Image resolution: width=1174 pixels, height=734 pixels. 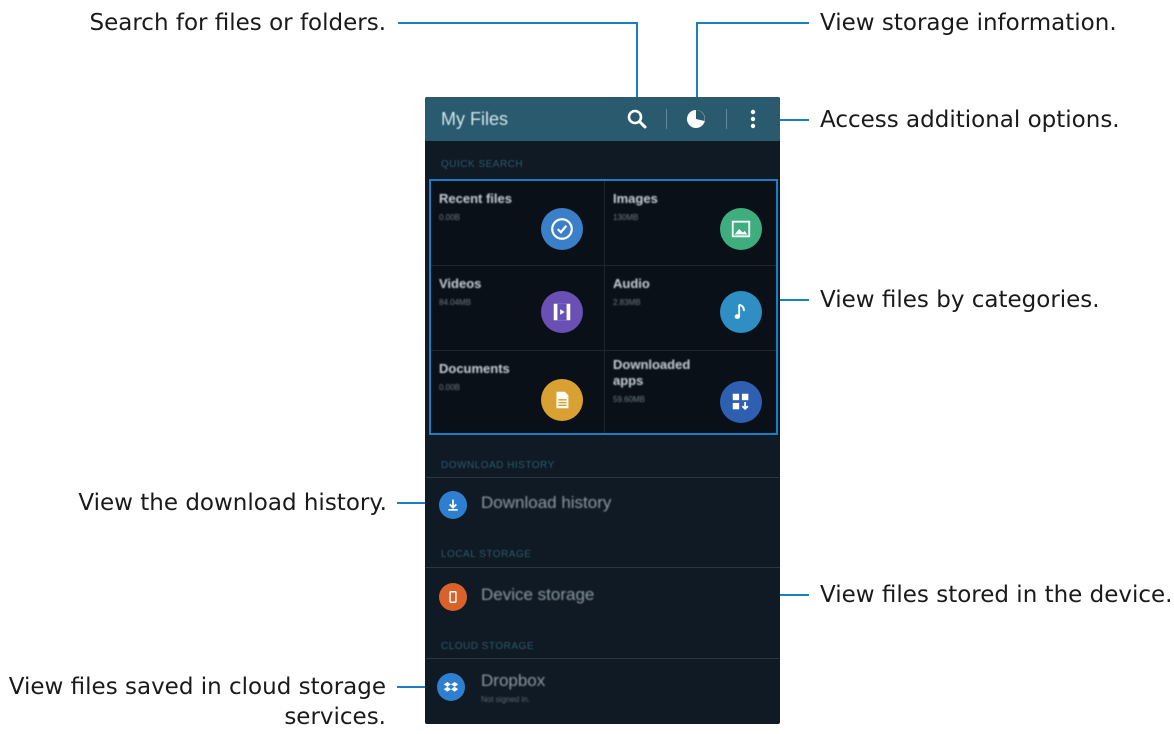 I want to click on callout-more-options: Access additional options., so click(x=970, y=120).